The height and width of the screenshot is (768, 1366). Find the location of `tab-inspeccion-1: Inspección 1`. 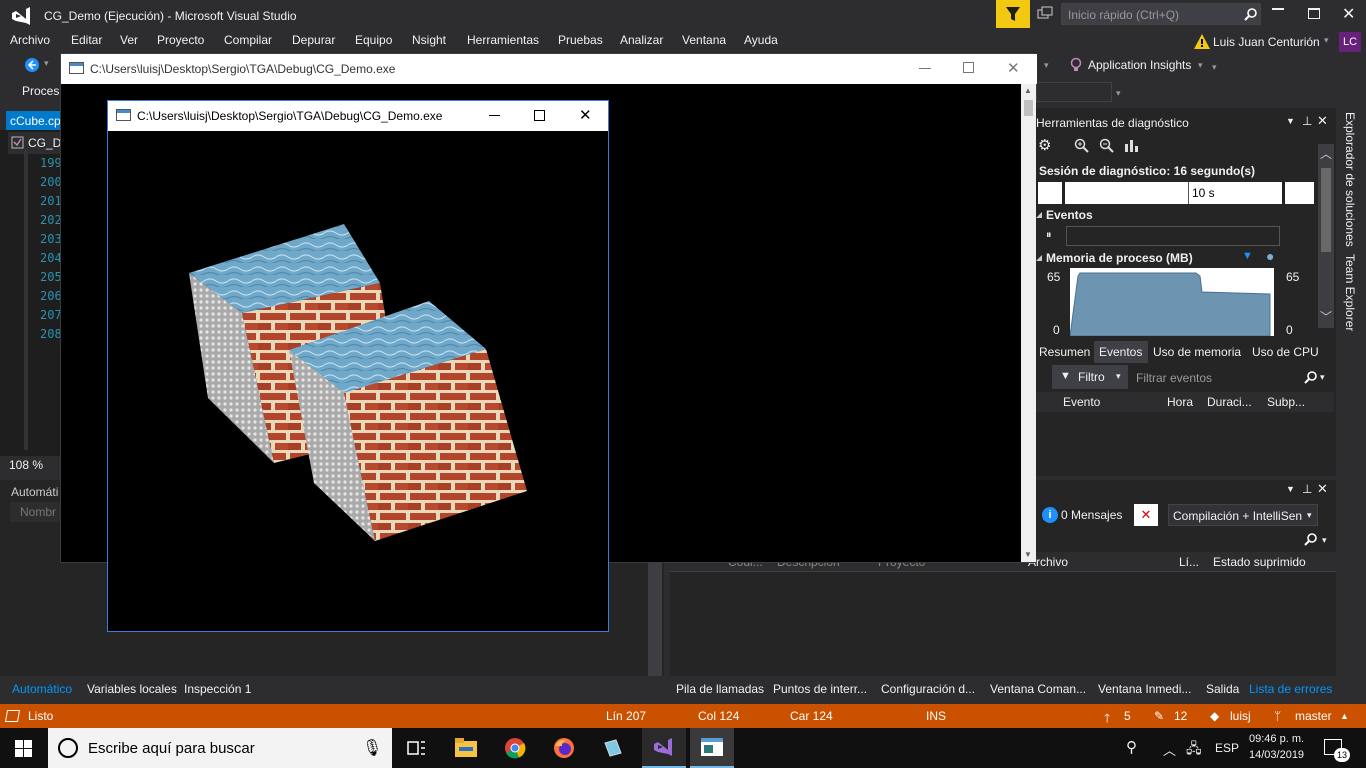

tab-inspeccion-1: Inspección 1 is located at coordinates (217, 689).